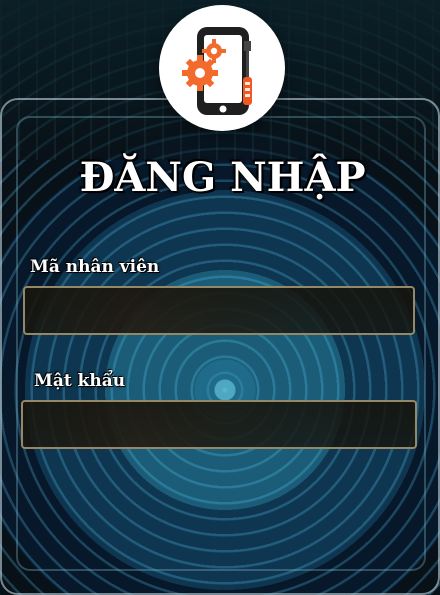 The image size is (440, 595). What do you see at coordinates (80, 381) in the screenshot?
I see `password-label: Mật khẩu` at bounding box center [80, 381].